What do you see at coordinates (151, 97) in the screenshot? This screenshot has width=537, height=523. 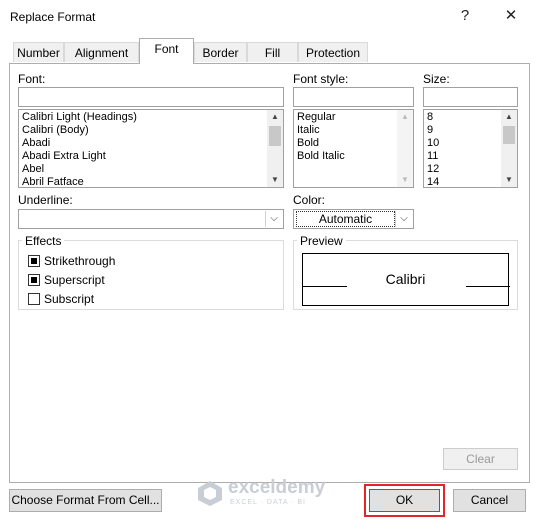 I see `font-input` at bounding box center [151, 97].